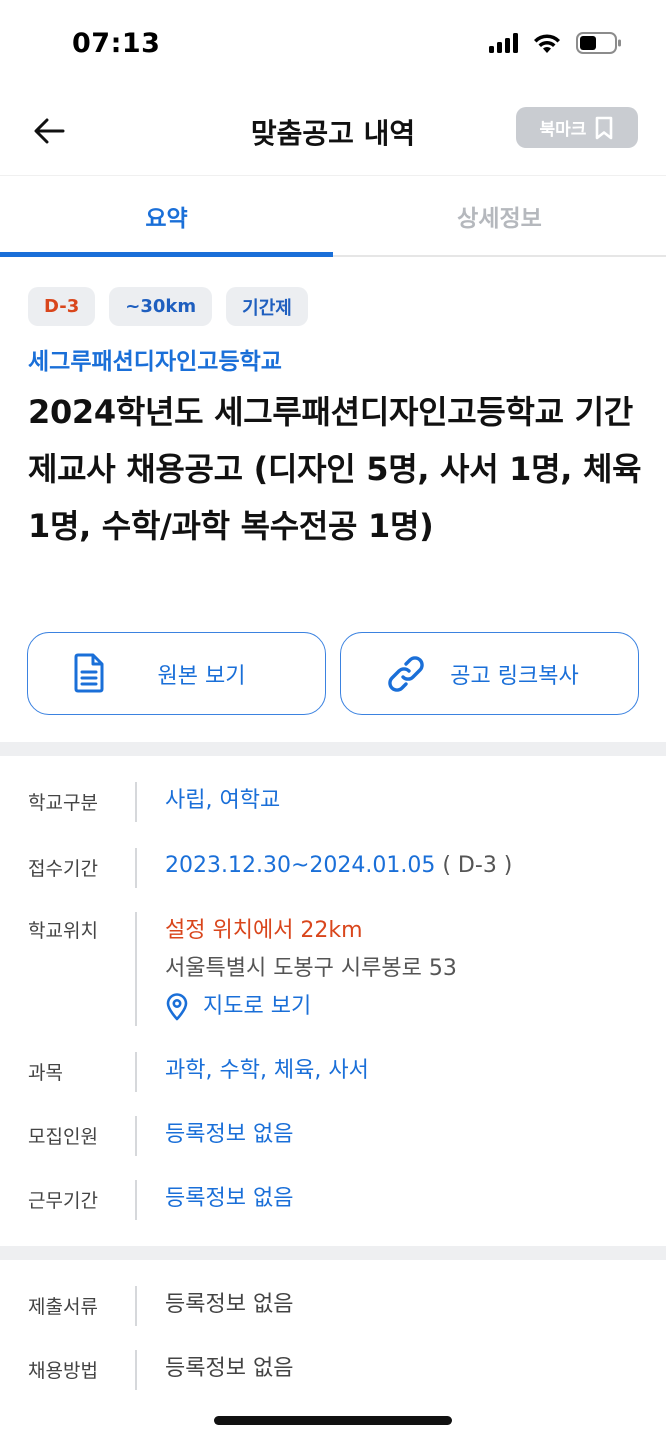  I want to click on tag-chips: D-3 ~30km 기간제, so click(168, 306).